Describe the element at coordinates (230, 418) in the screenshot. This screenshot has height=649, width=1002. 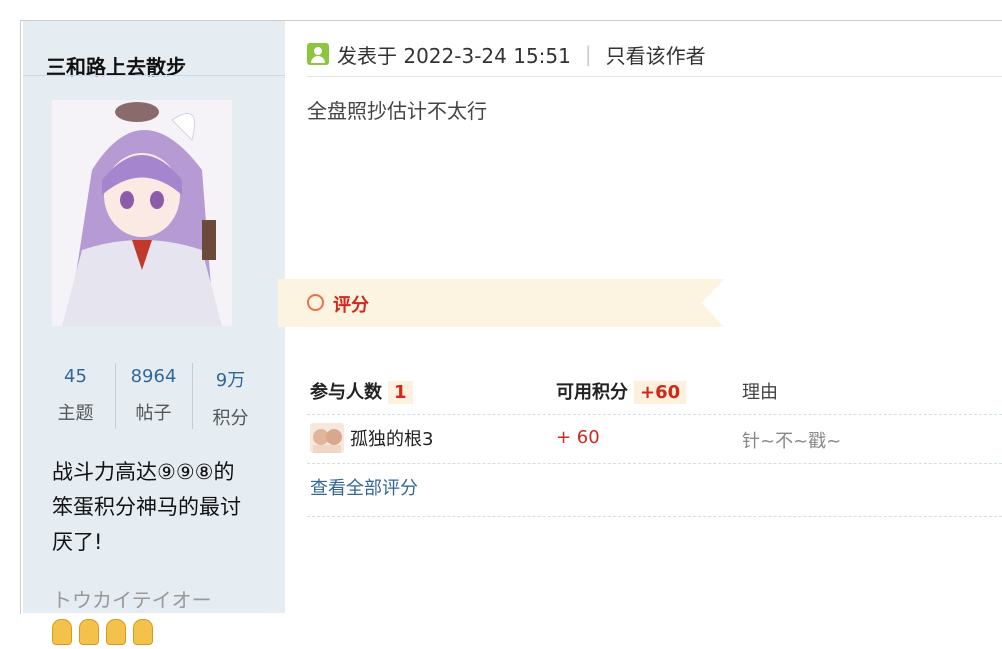
I see `stat-label: 积分` at that location.